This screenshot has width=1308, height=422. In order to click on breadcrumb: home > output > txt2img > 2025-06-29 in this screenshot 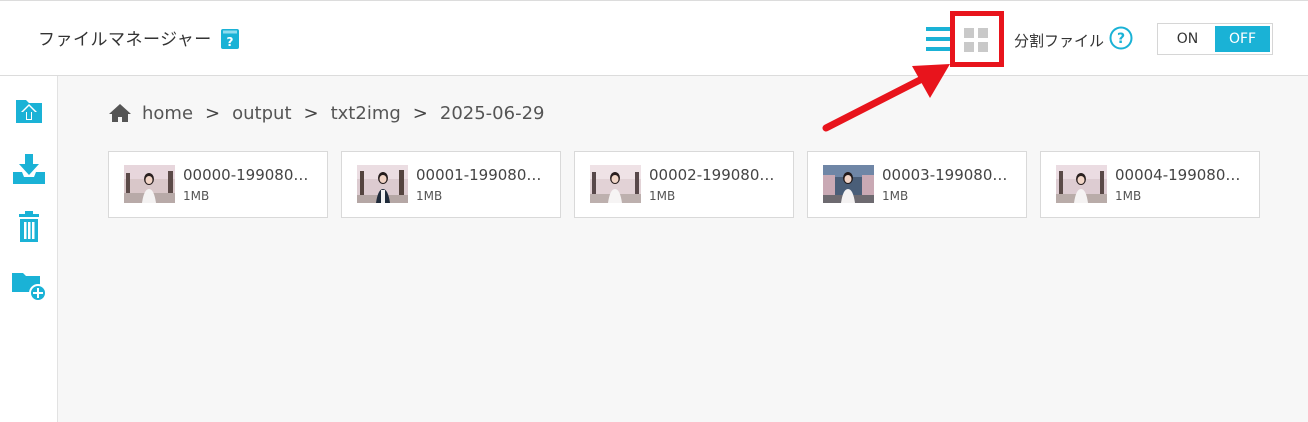, I will do `click(326, 113)`.